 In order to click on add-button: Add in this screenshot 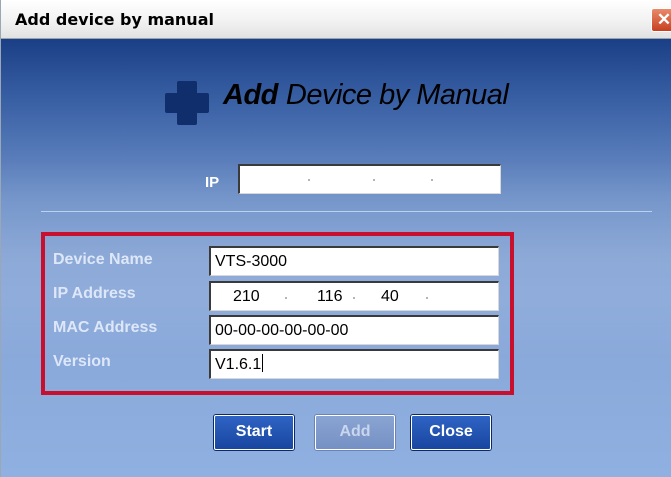, I will do `click(355, 432)`.